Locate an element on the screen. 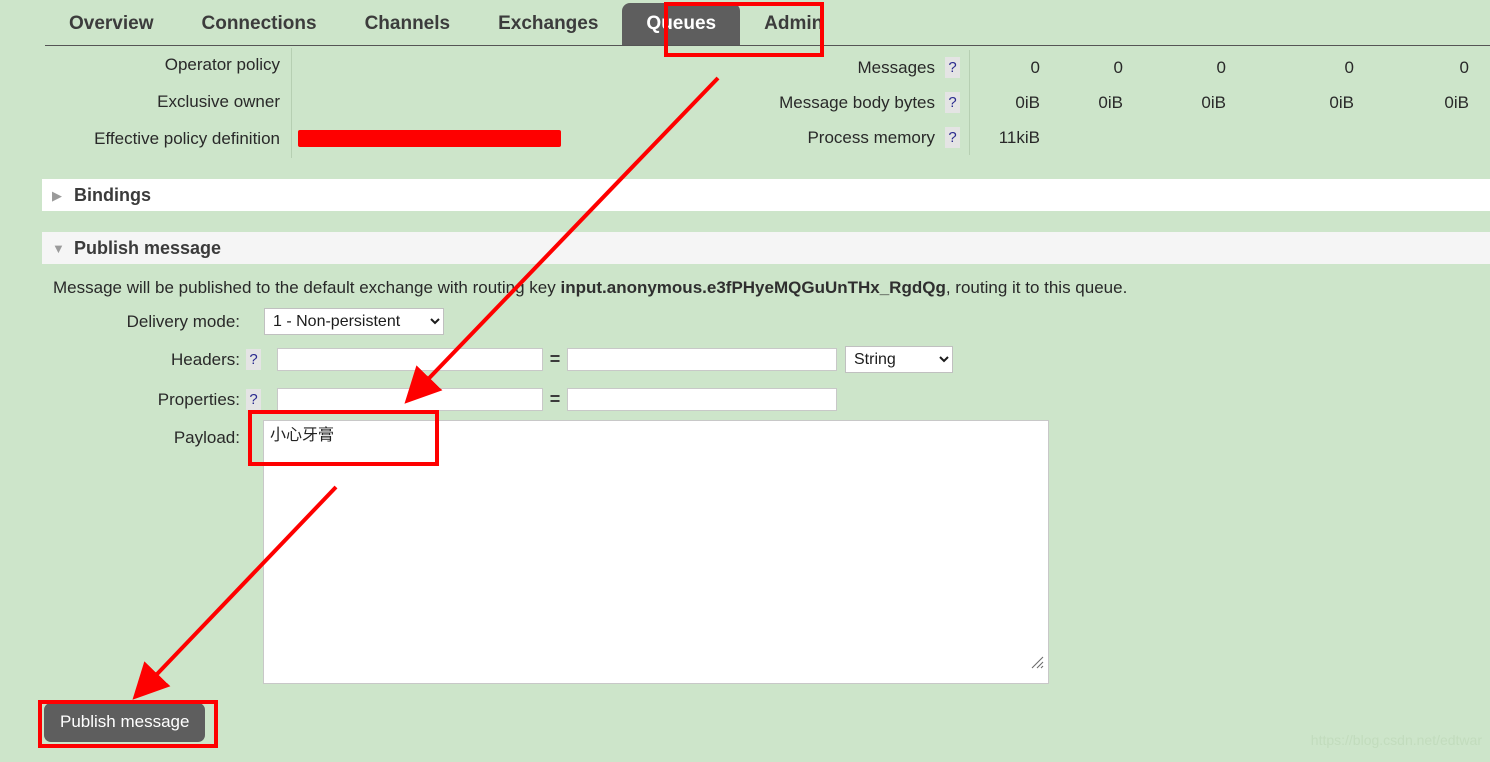  nav-tab-exchanges: Exchanges is located at coordinates (548, 24).